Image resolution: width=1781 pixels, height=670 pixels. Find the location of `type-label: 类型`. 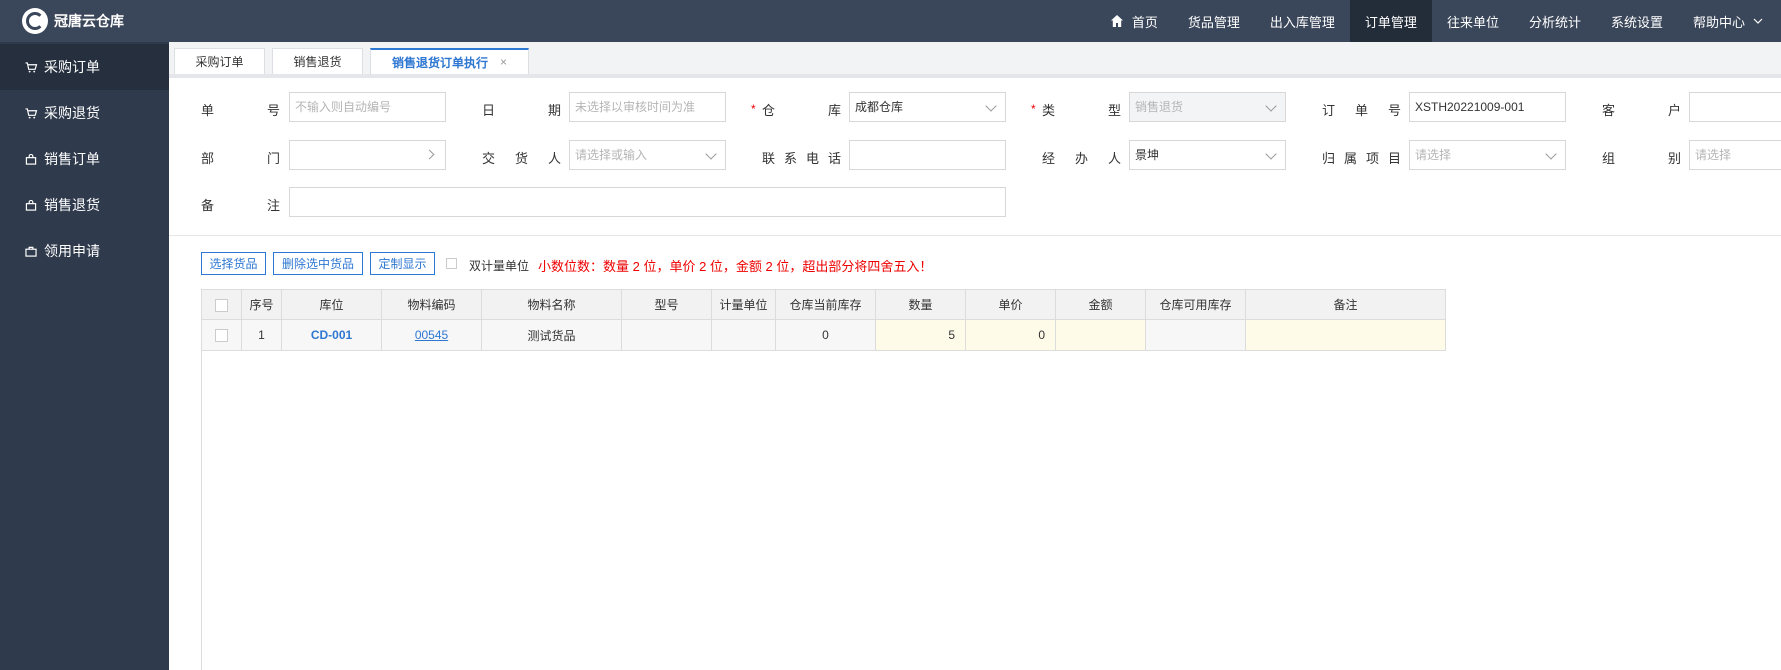

type-label: 类型 is located at coordinates (1081, 110).